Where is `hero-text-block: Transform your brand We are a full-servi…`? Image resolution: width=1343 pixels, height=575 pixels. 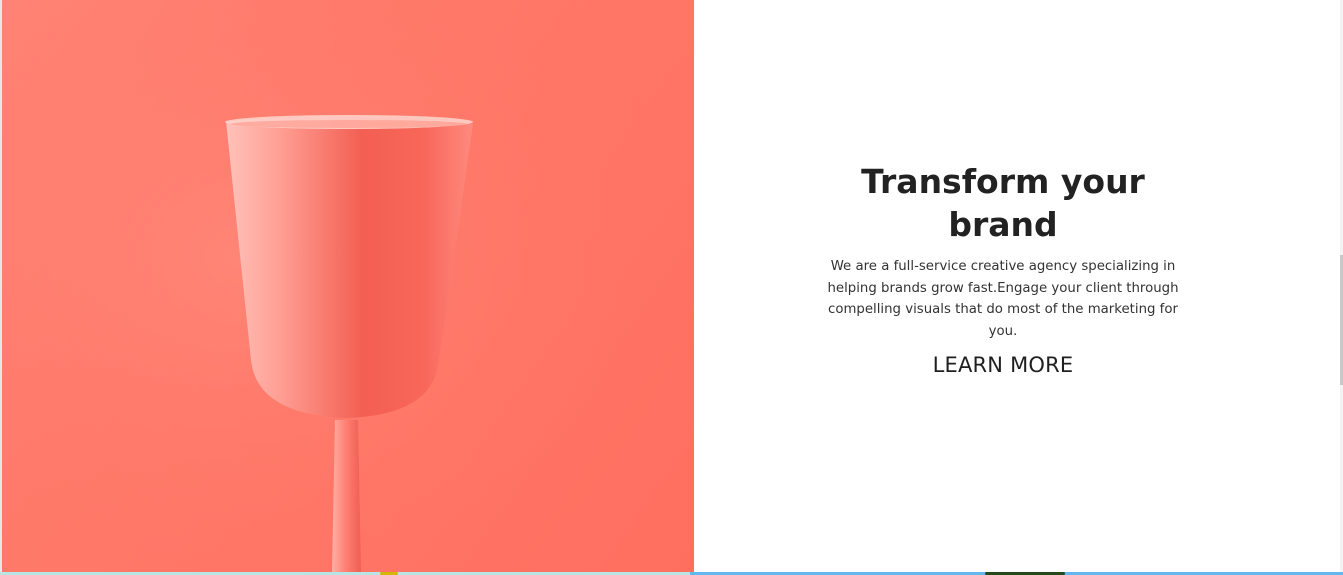 hero-text-block: Transform your brand We are a full-servi… is located at coordinates (1003, 269).